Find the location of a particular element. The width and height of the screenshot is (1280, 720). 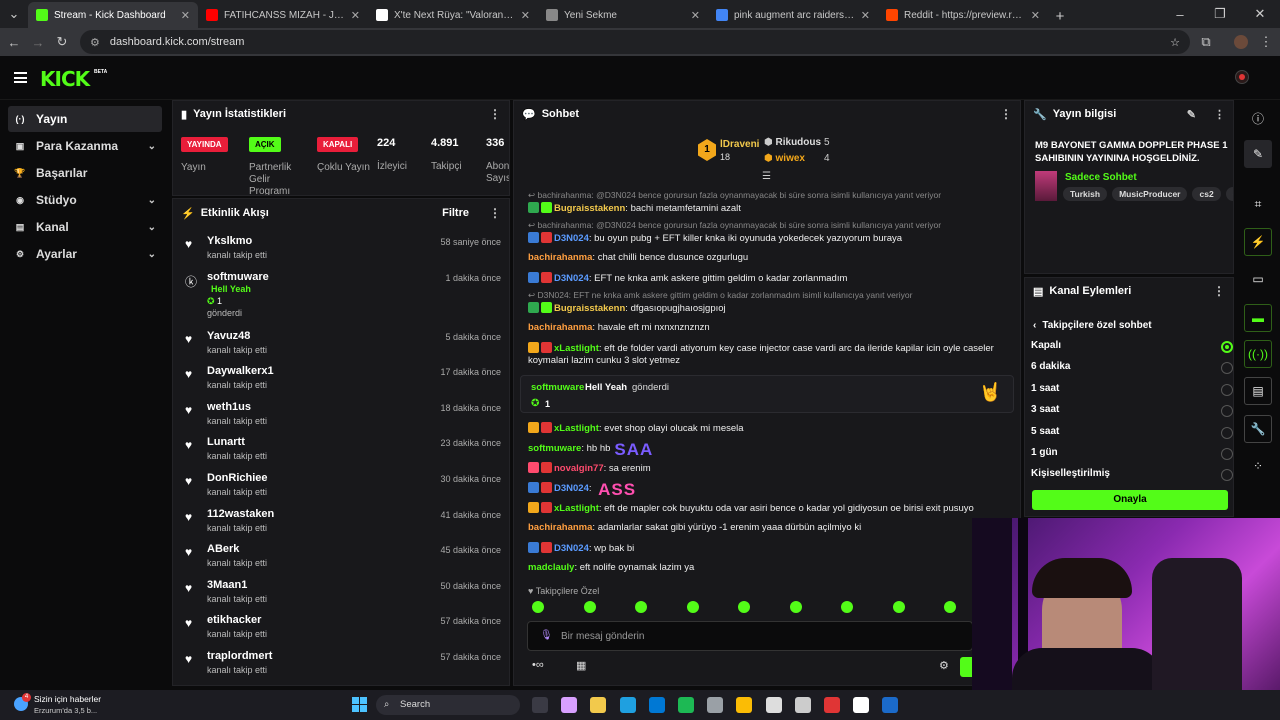

duration-option: 5 saat is located at coordinates (1132, 434).